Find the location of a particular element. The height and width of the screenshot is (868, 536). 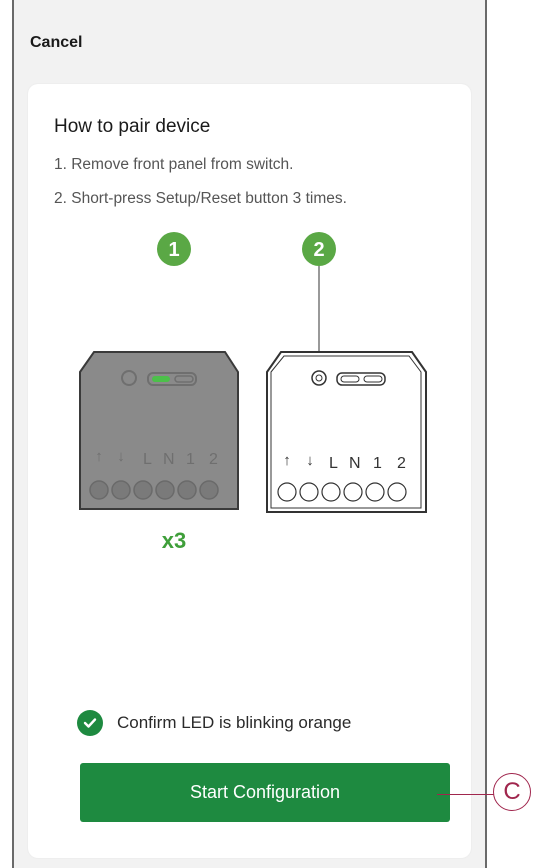

marker-2-label: 2 is located at coordinates (318, 250).